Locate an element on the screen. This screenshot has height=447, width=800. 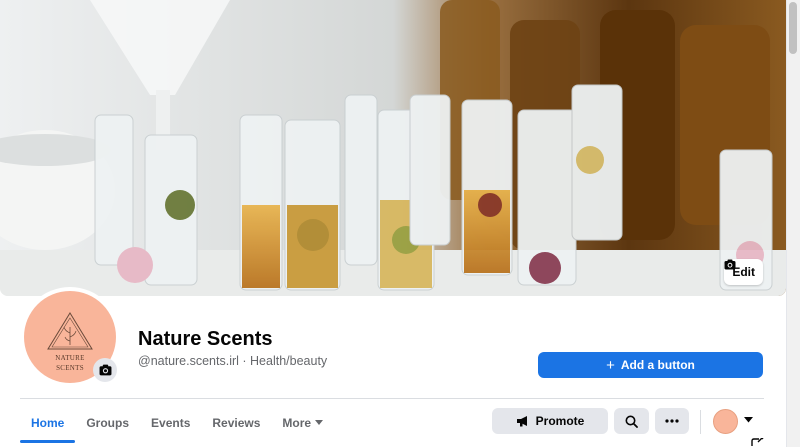
tab-label: More is located at coordinates (297, 423).